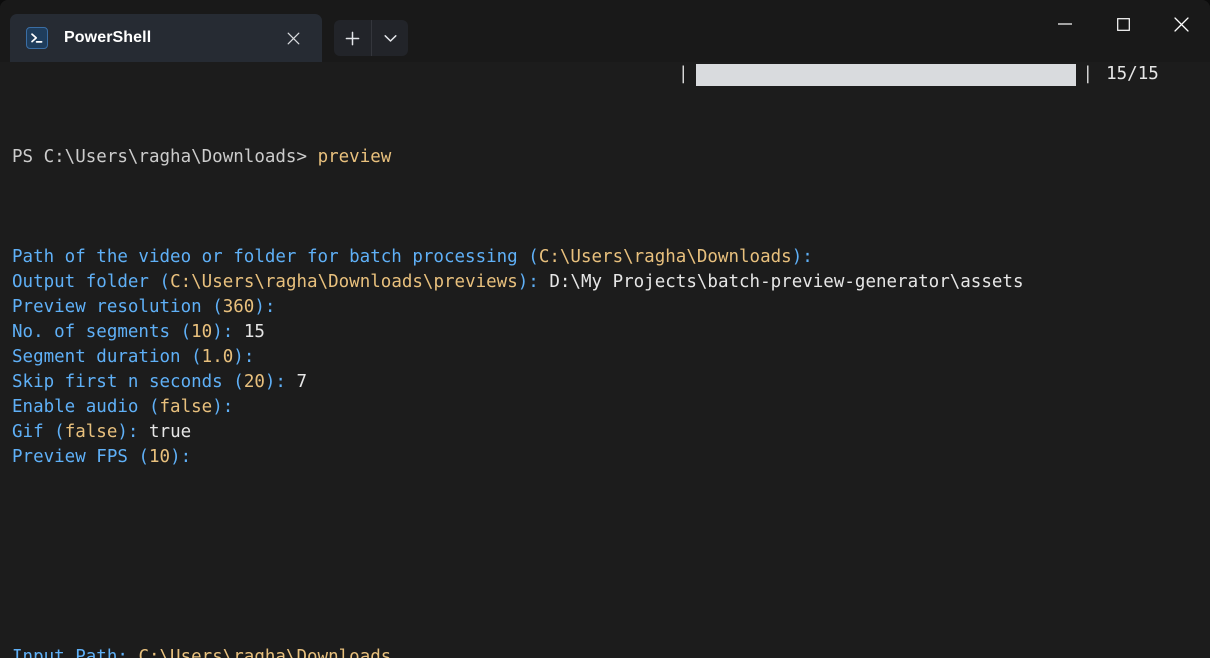 This screenshot has height=658, width=1210. What do you see at coordinates (33, 432) in the screenshot?
I see `prompt-label: Gif` at bounding box center [33, 432].